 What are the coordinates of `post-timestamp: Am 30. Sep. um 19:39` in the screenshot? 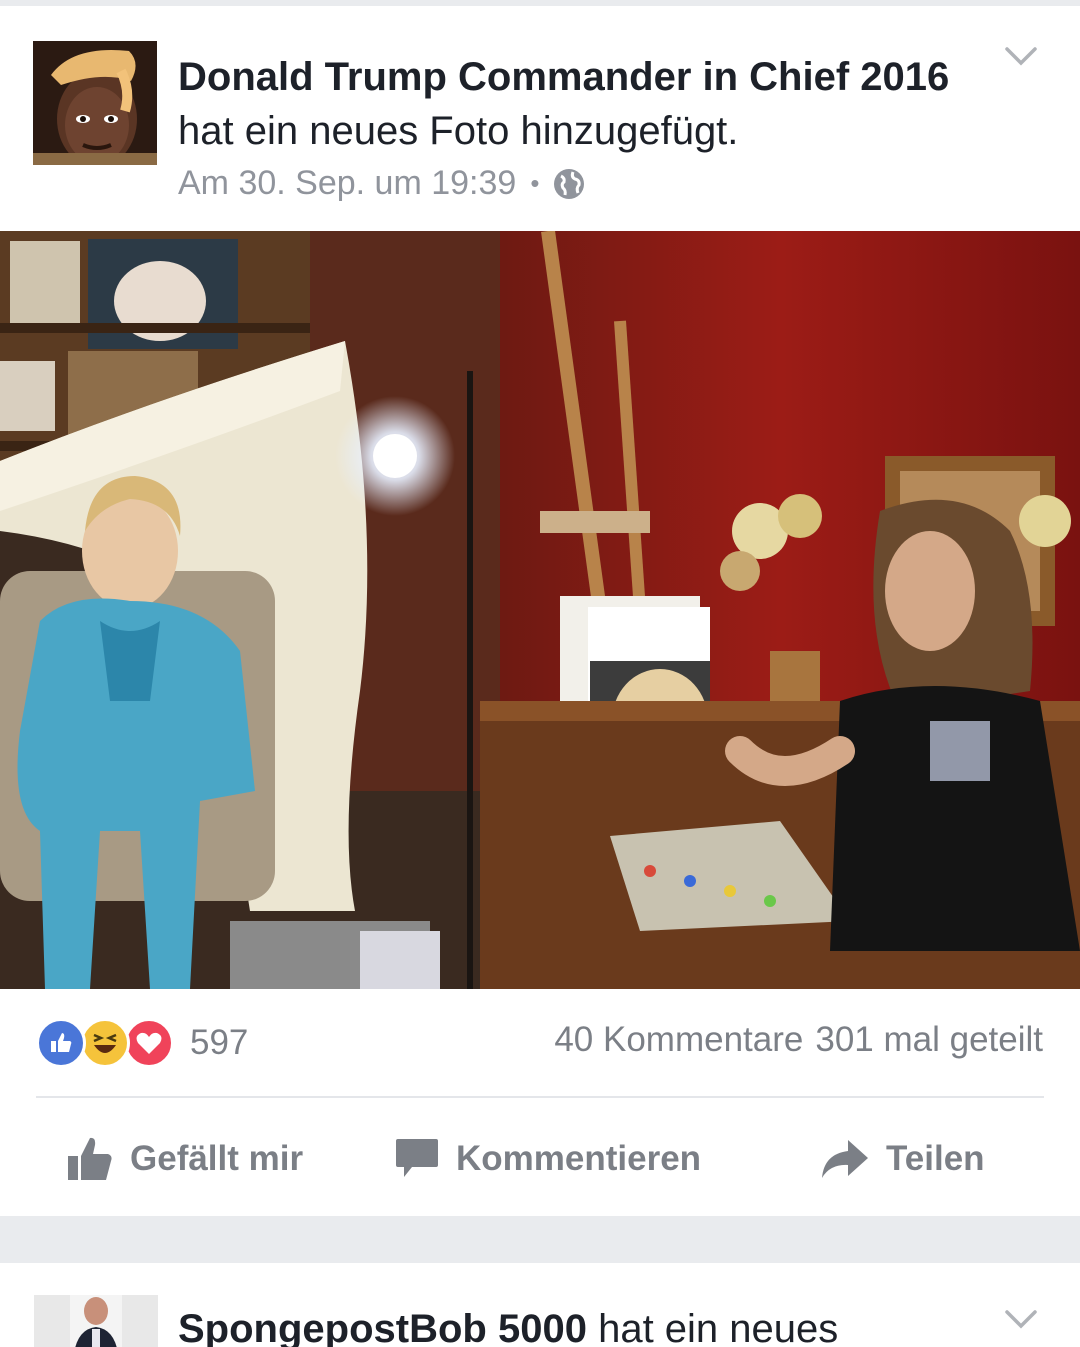 It's located at (347, 183).